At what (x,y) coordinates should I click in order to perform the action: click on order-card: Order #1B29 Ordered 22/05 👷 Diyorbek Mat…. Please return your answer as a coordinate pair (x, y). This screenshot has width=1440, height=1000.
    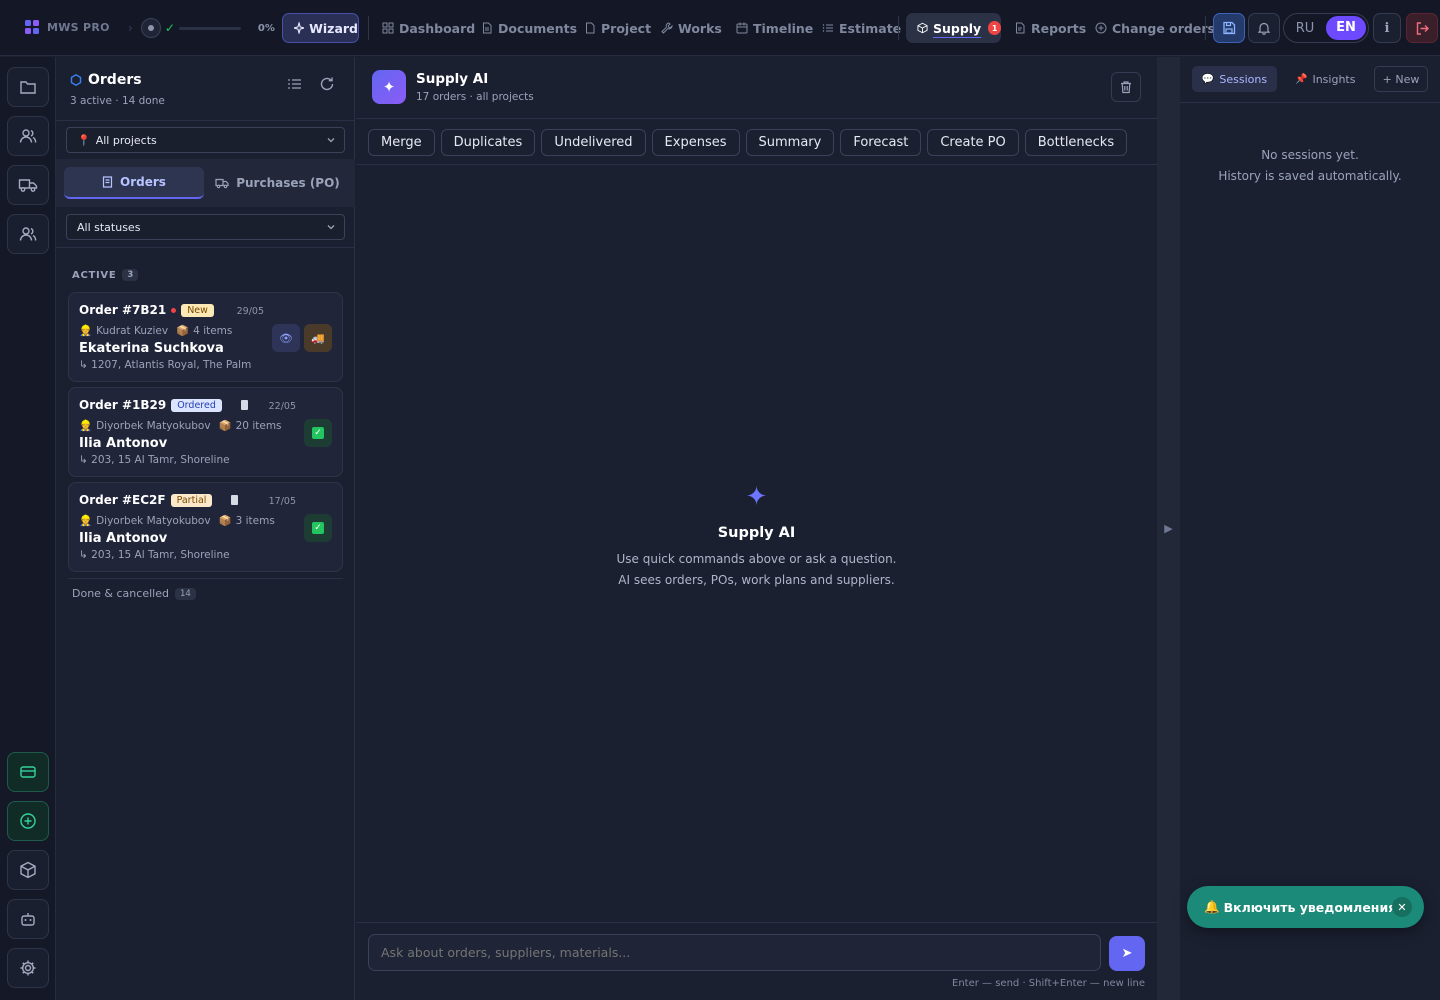
    Looking at the image, I should click on (205, 432).